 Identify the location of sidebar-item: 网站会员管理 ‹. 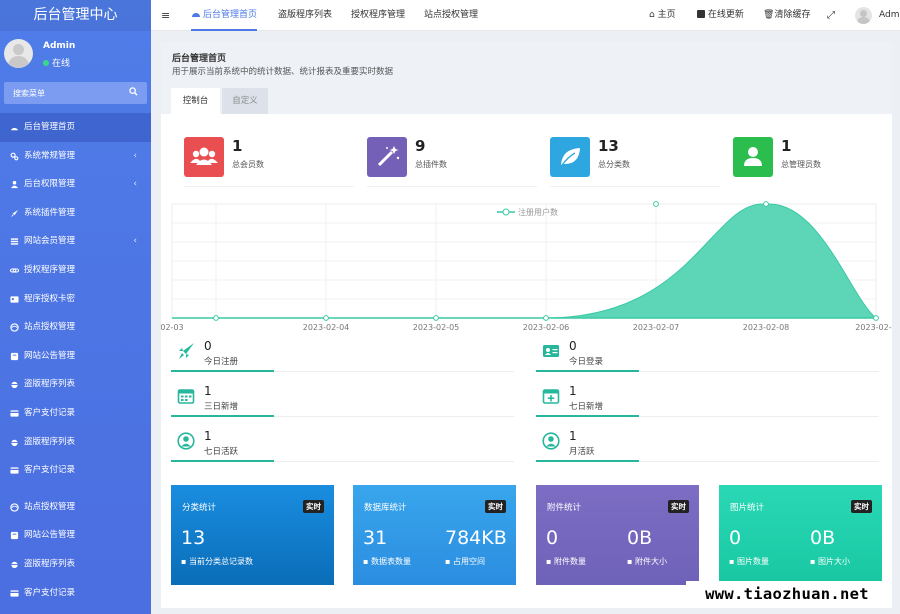
(75, 241).